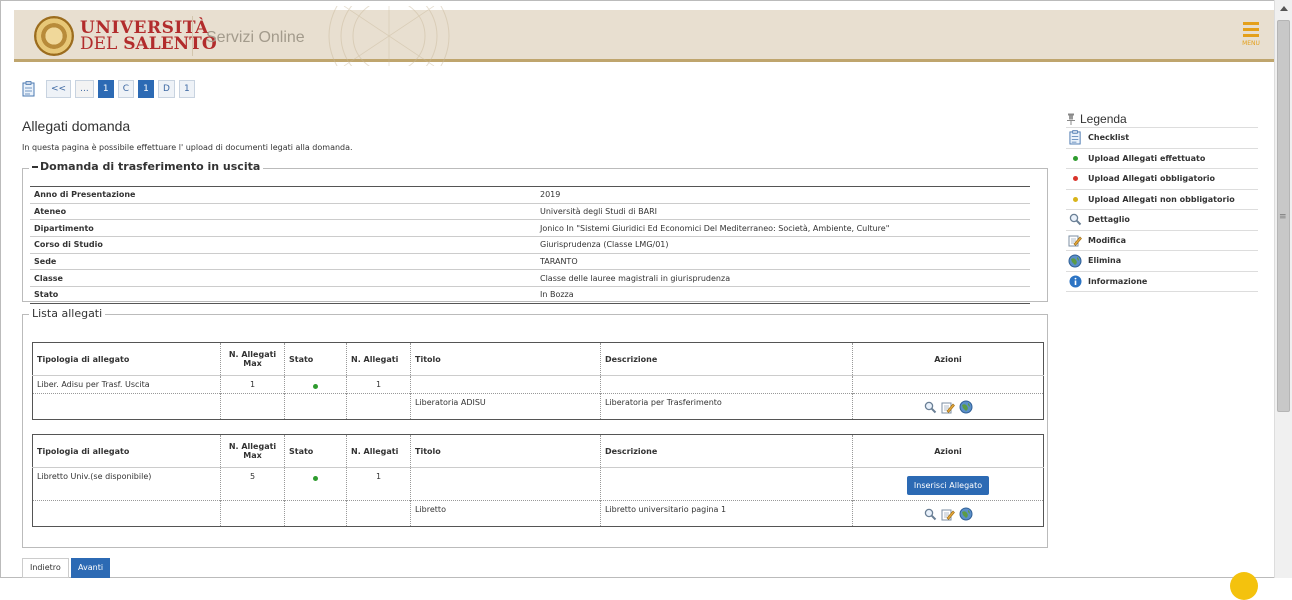  I want to click on insert-attachment-button: Inserisci Allegato, so click(948, 485).